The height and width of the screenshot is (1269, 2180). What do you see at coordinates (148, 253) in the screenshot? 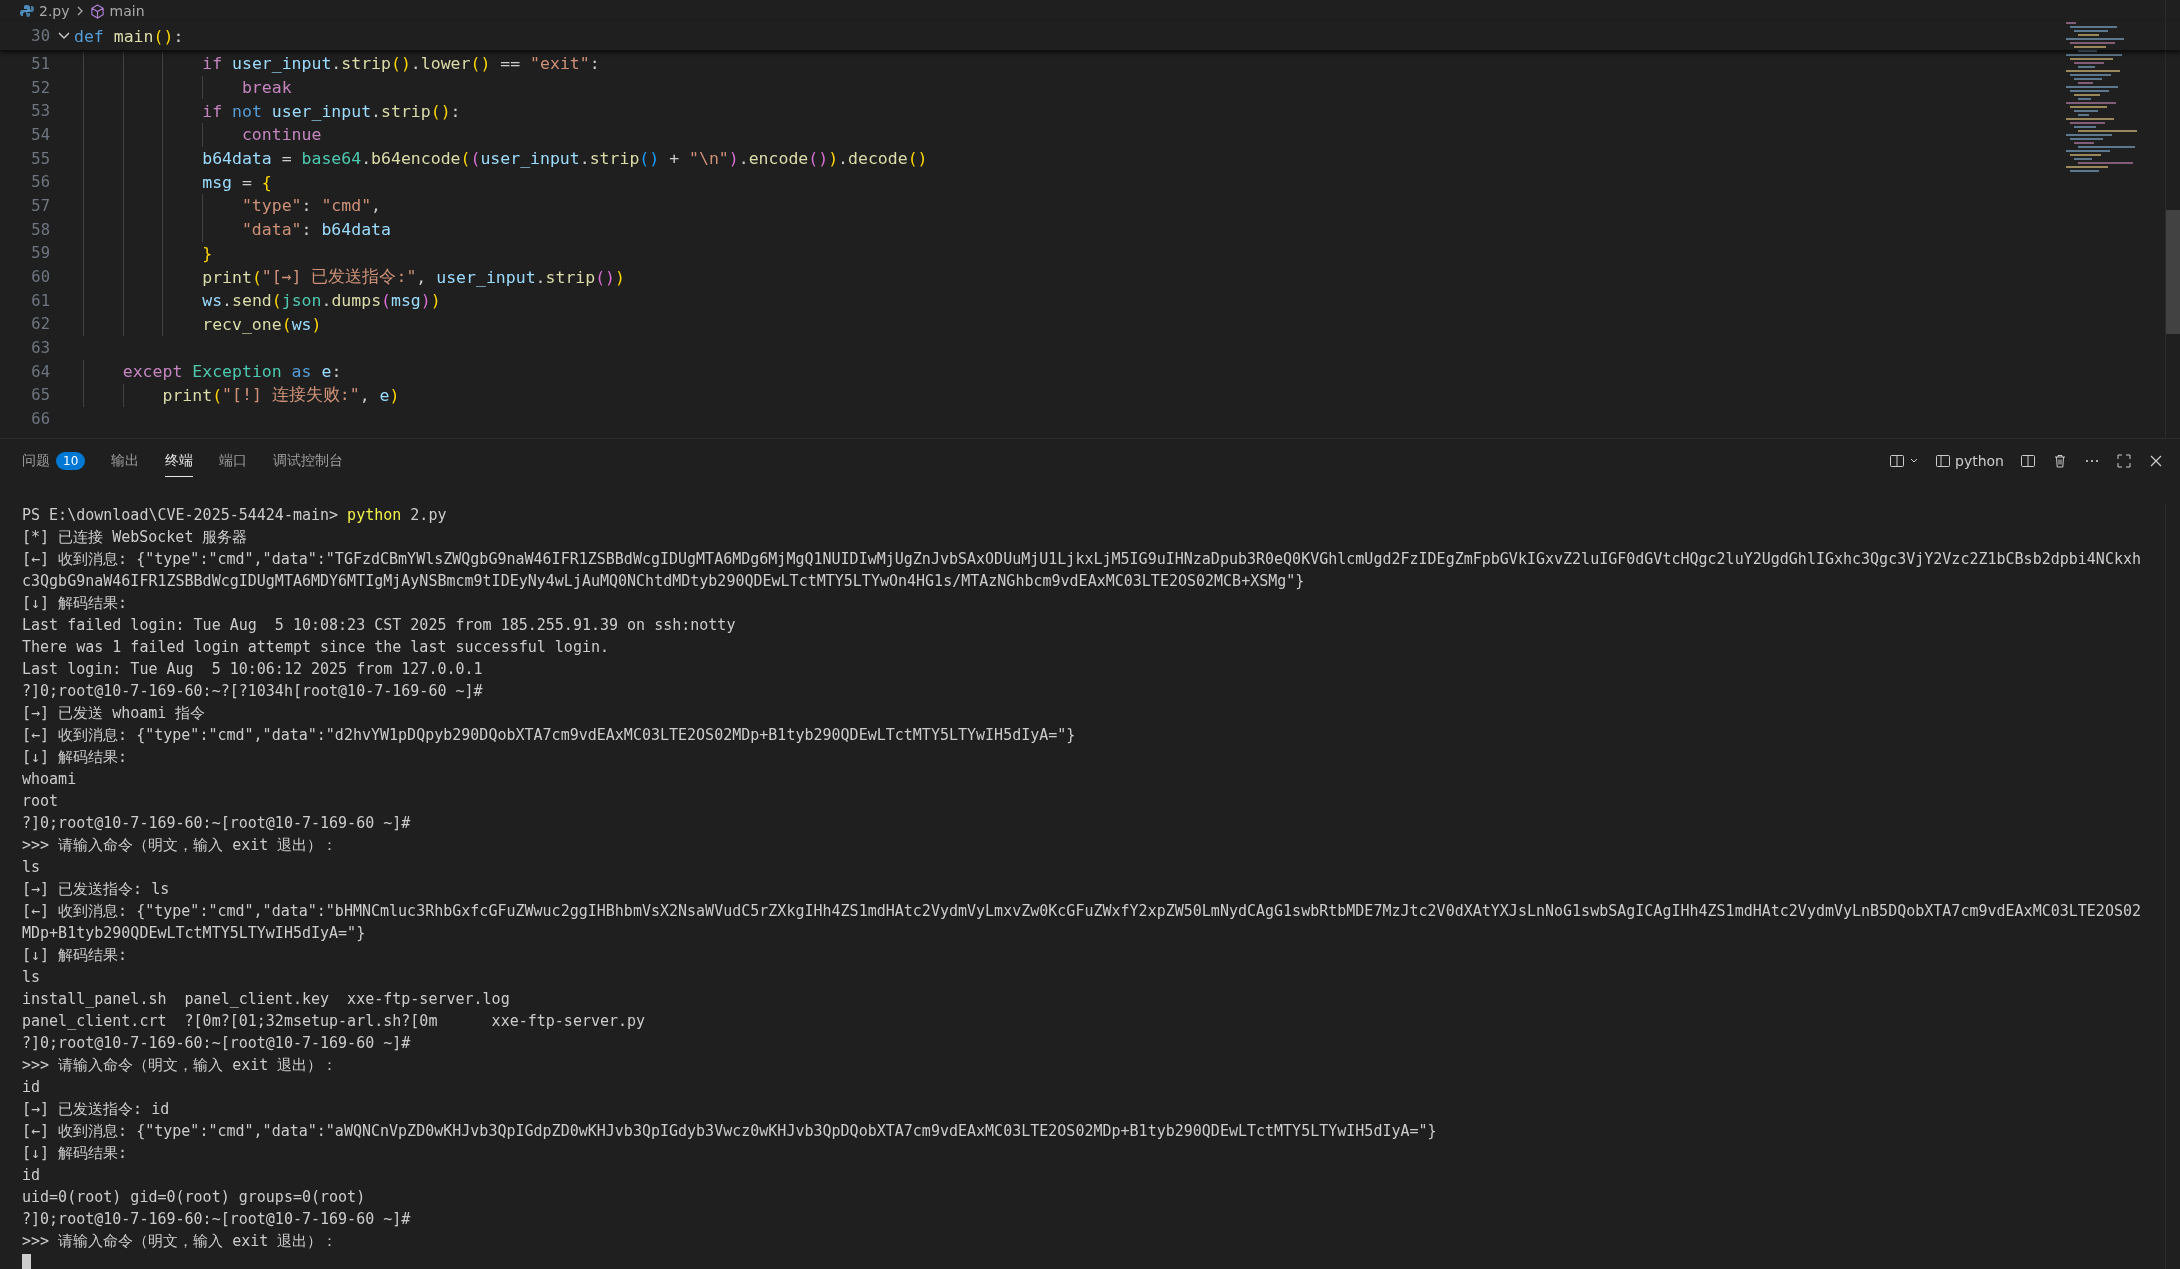
I see `code-line: }` at bounding box center [148, 253].